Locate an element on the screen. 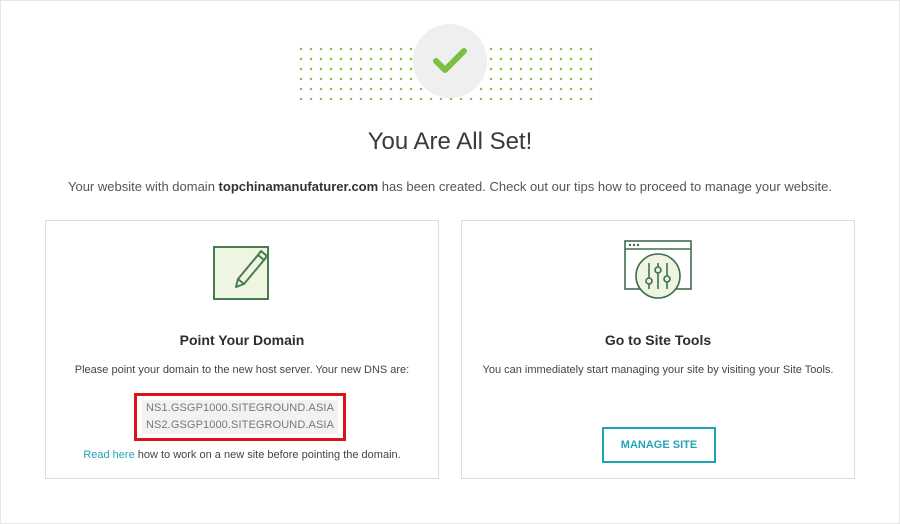 Image resolution: width=900 pixels, height=524 pixels. card-title: Go to Site Tools is located at coordinates (658, 340).